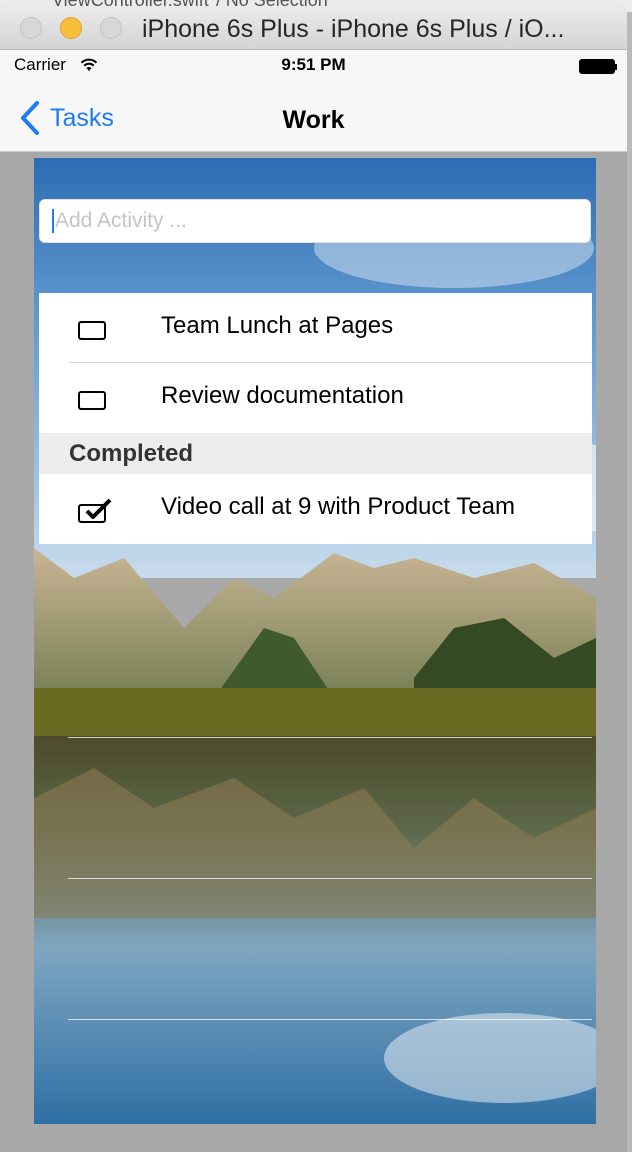  What do you see at coordinates (313, 64) in the screenshot?
I see `status-time: 9:51 PM` at bounding box center [313, 64].